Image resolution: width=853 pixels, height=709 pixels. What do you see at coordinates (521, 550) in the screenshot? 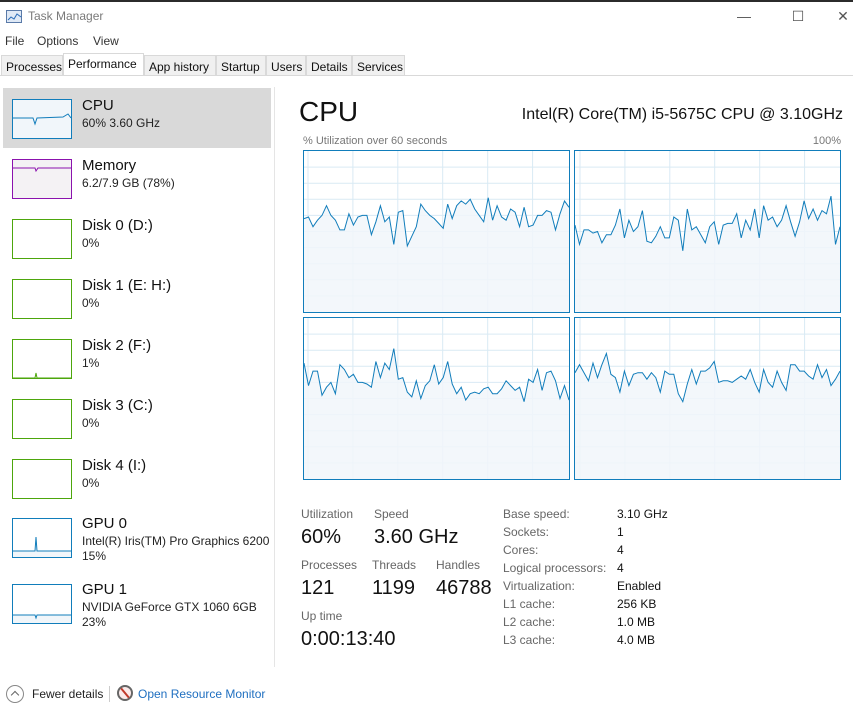
I see `spec-label: Cores:` at bounding box center [521, 550].